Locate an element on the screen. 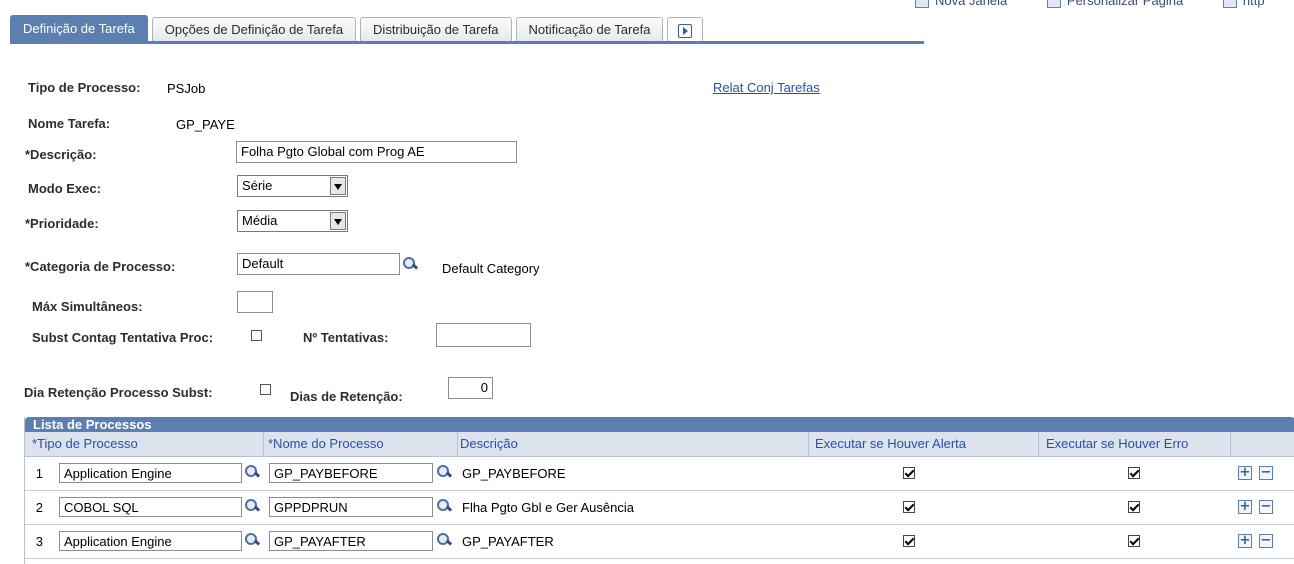  dia-retencao-label: Dia Retenção Processo Subst: is located at coordinates (118, 392).